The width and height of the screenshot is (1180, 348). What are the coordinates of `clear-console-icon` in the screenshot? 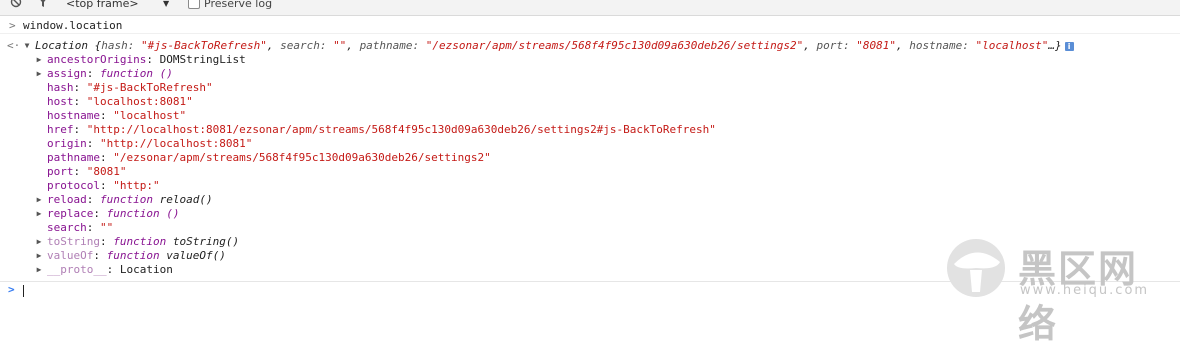 It's located at (16, 6).